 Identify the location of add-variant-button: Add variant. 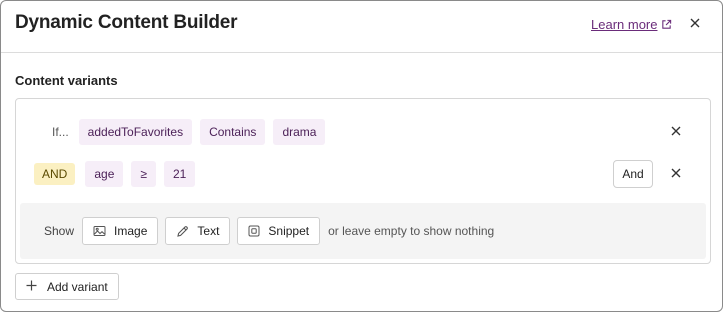
(67, 286).